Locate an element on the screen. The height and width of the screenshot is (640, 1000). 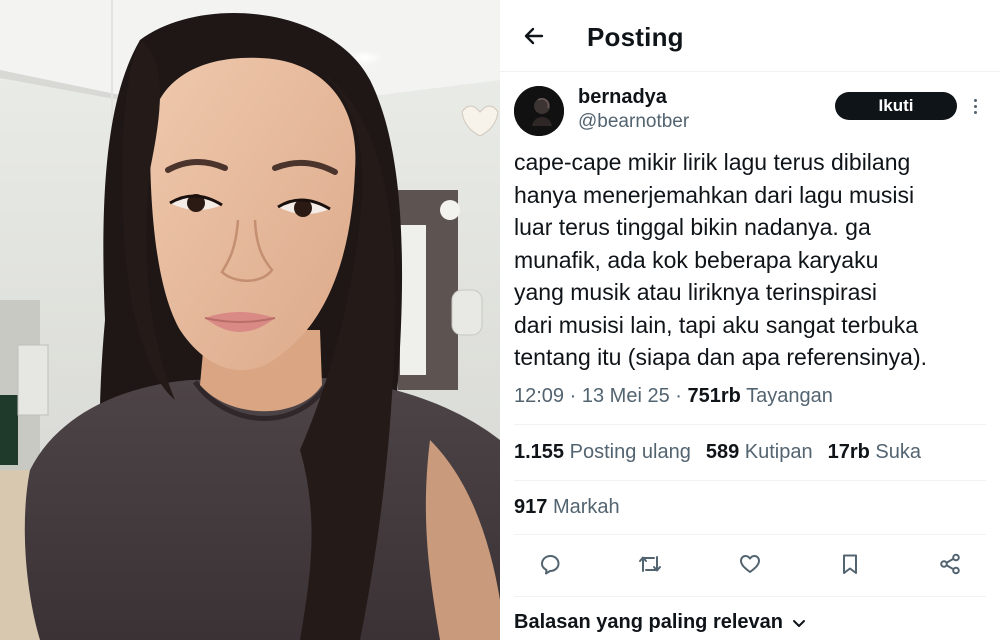
page-title: Posting is located at coordinates (635, 37).